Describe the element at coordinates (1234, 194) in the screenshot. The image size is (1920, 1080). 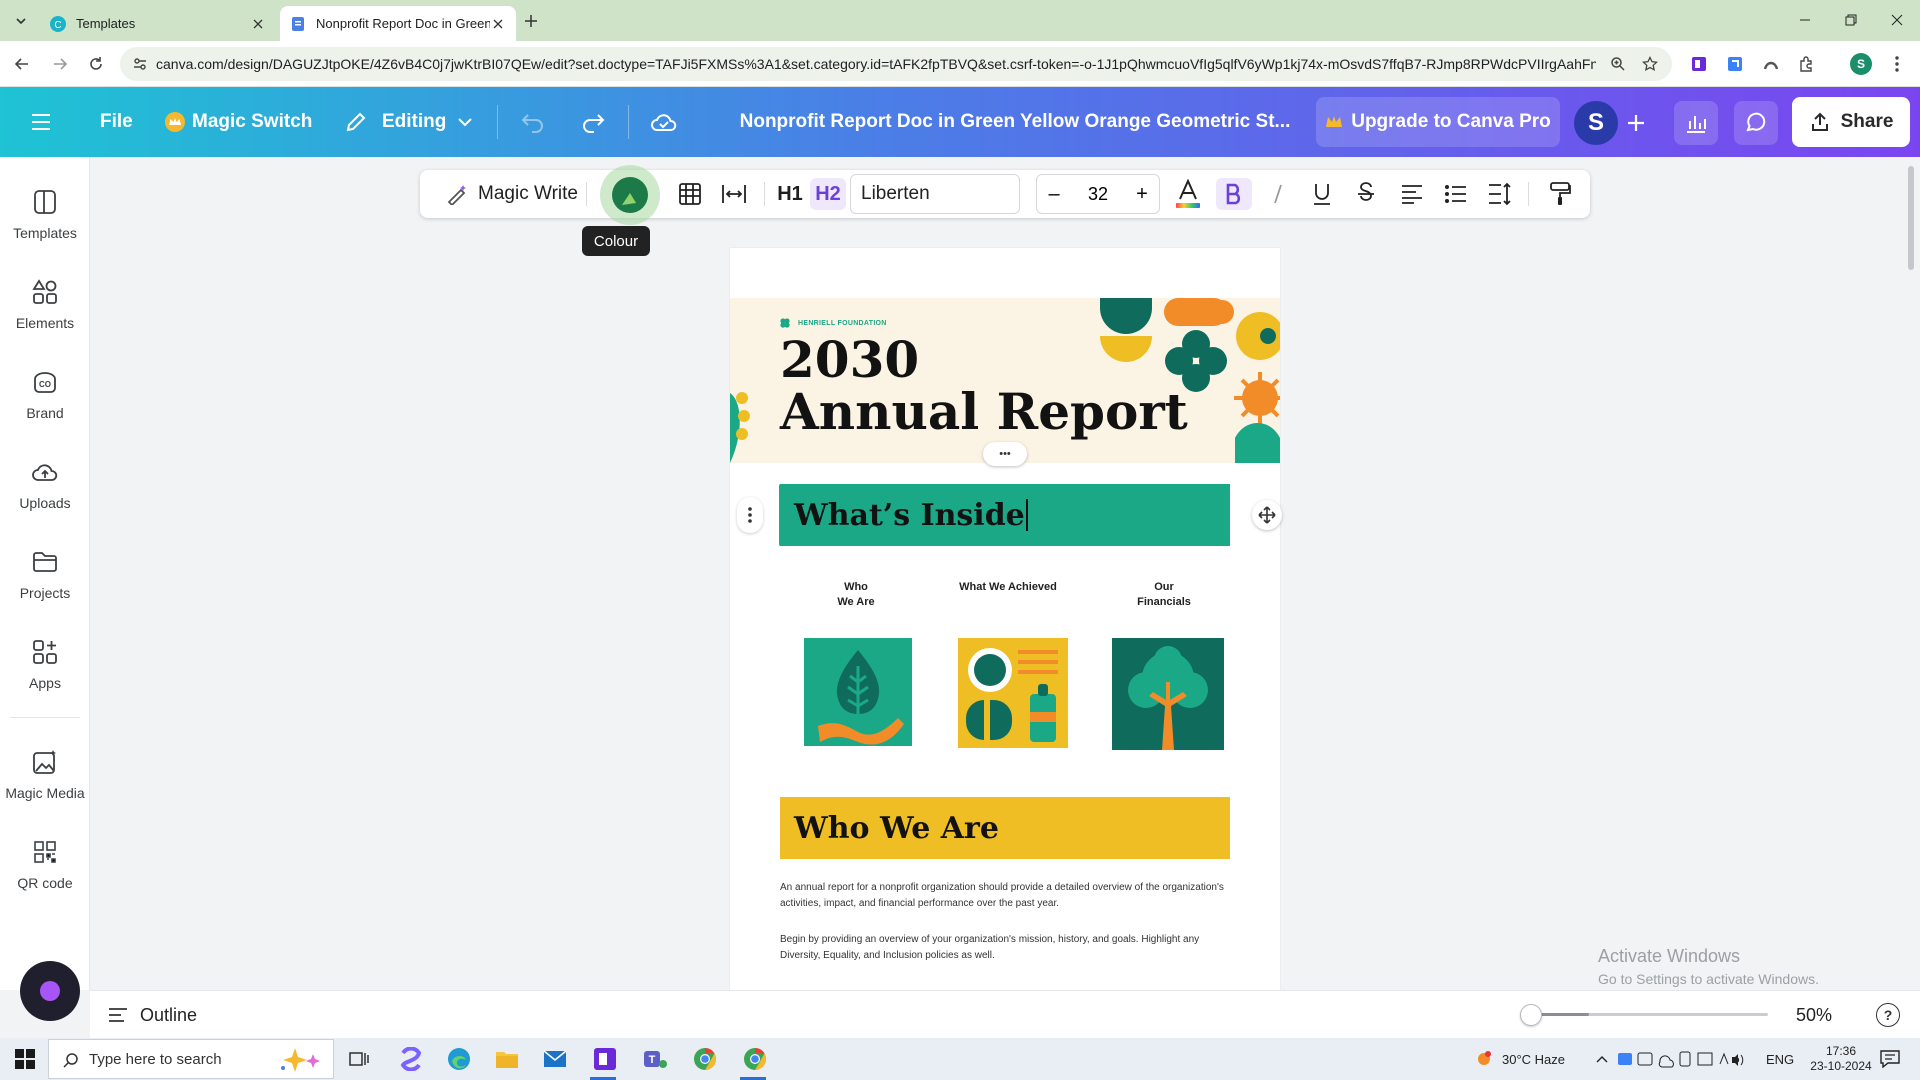
I see `bold-button` at that location.